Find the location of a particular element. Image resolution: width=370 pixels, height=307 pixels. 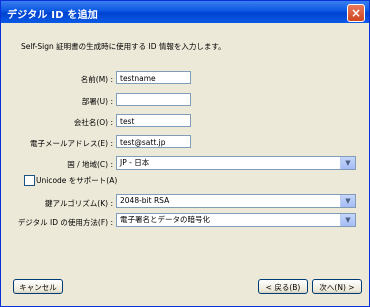

key-algorithm-selected-value: 2048-bit RSA is located at coordinates (145, 200).